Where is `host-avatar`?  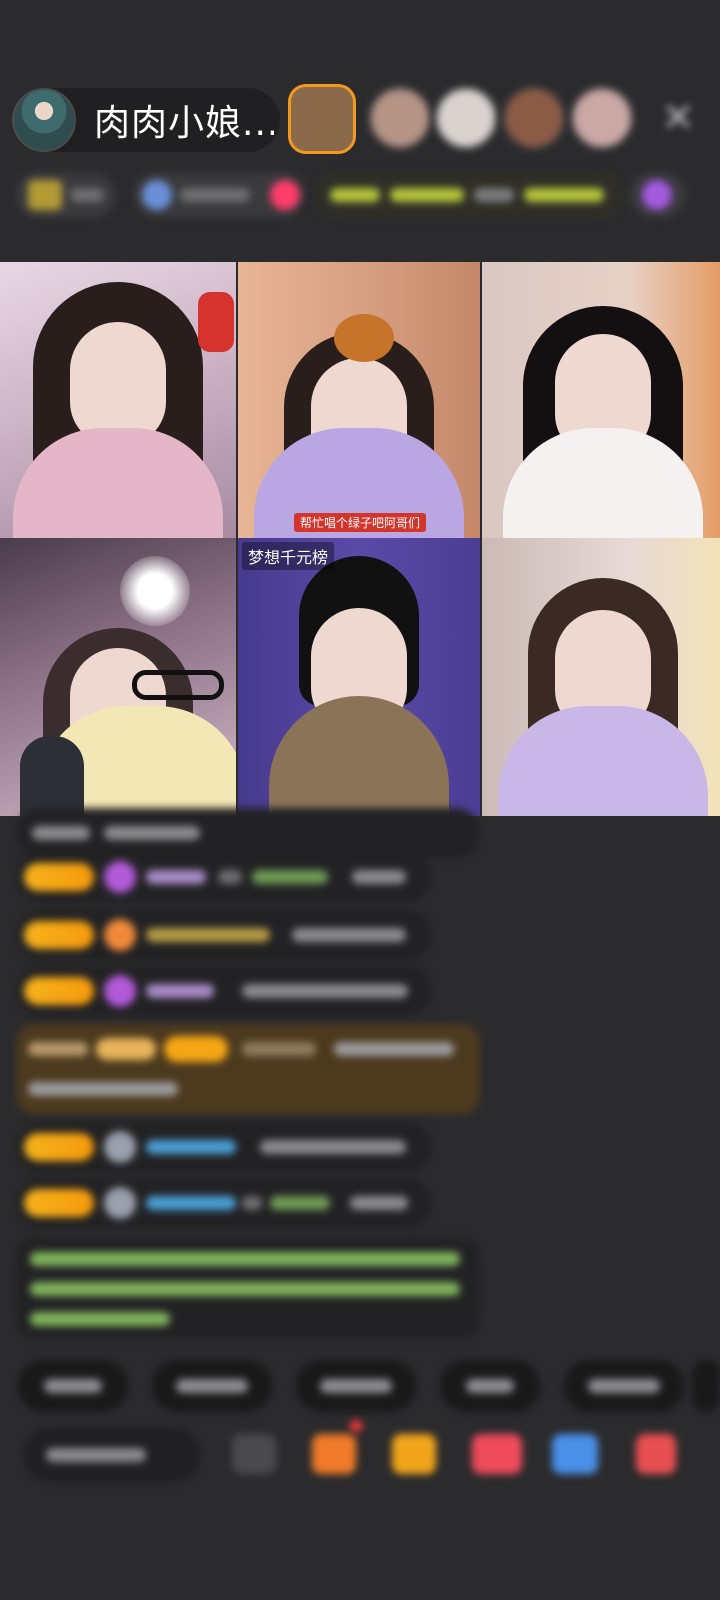 host-avatar is located at coordinates (44, 120).